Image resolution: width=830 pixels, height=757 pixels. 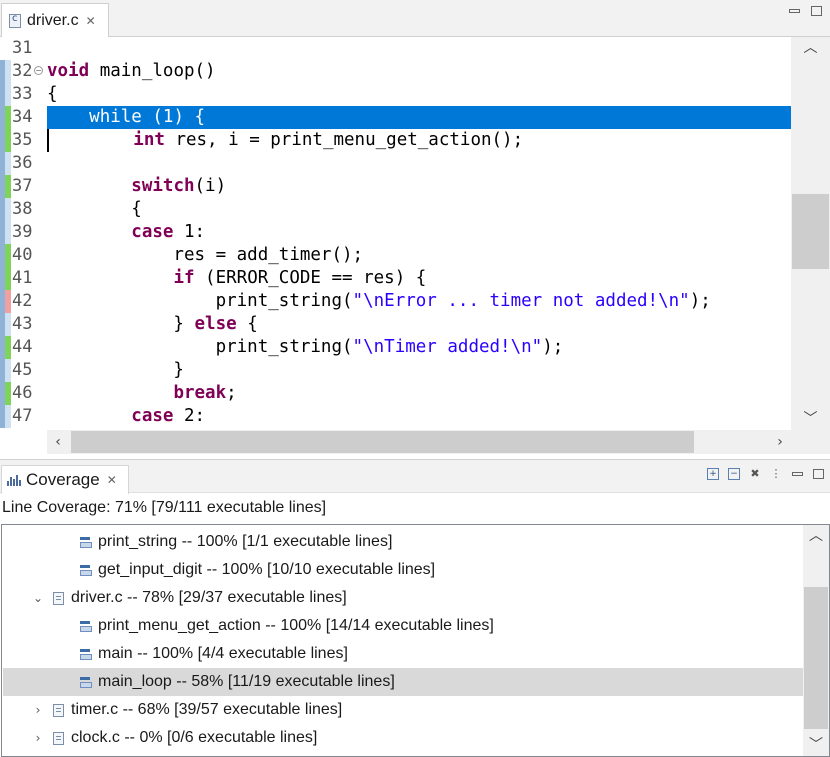 I want to click on line-number: 35, so click(x=22, y=140).